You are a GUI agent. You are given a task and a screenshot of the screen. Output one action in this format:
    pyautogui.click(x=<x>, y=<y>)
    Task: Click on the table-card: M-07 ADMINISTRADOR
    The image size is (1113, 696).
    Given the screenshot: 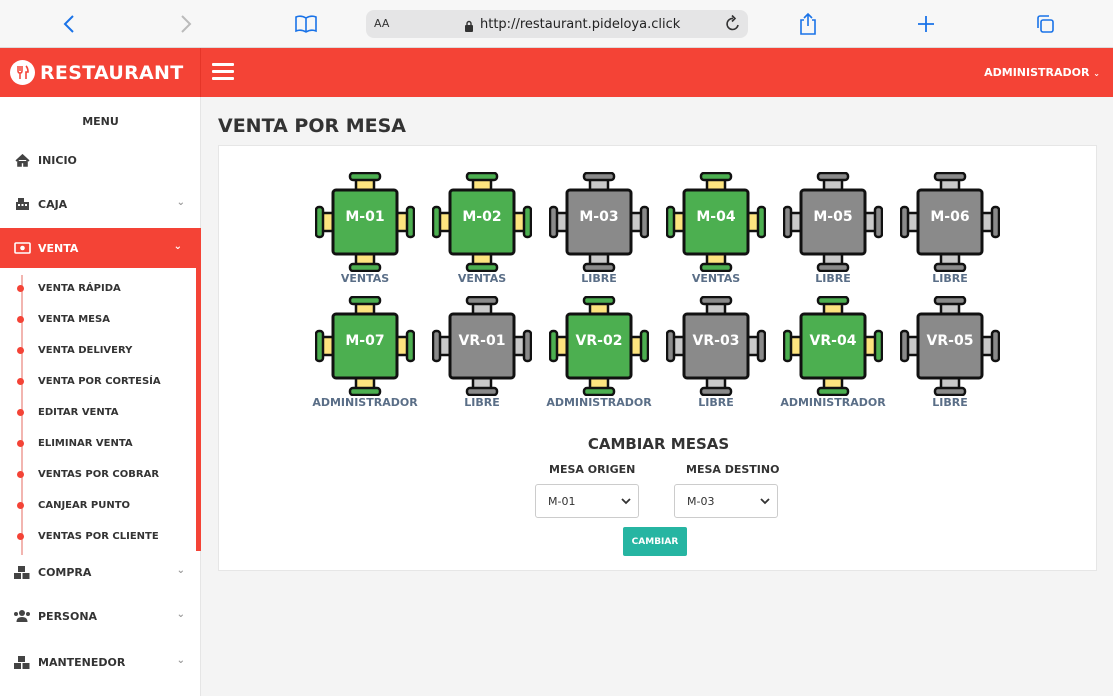 What is the action you would take?
    pyautogui.click(x=365, y=366)
    